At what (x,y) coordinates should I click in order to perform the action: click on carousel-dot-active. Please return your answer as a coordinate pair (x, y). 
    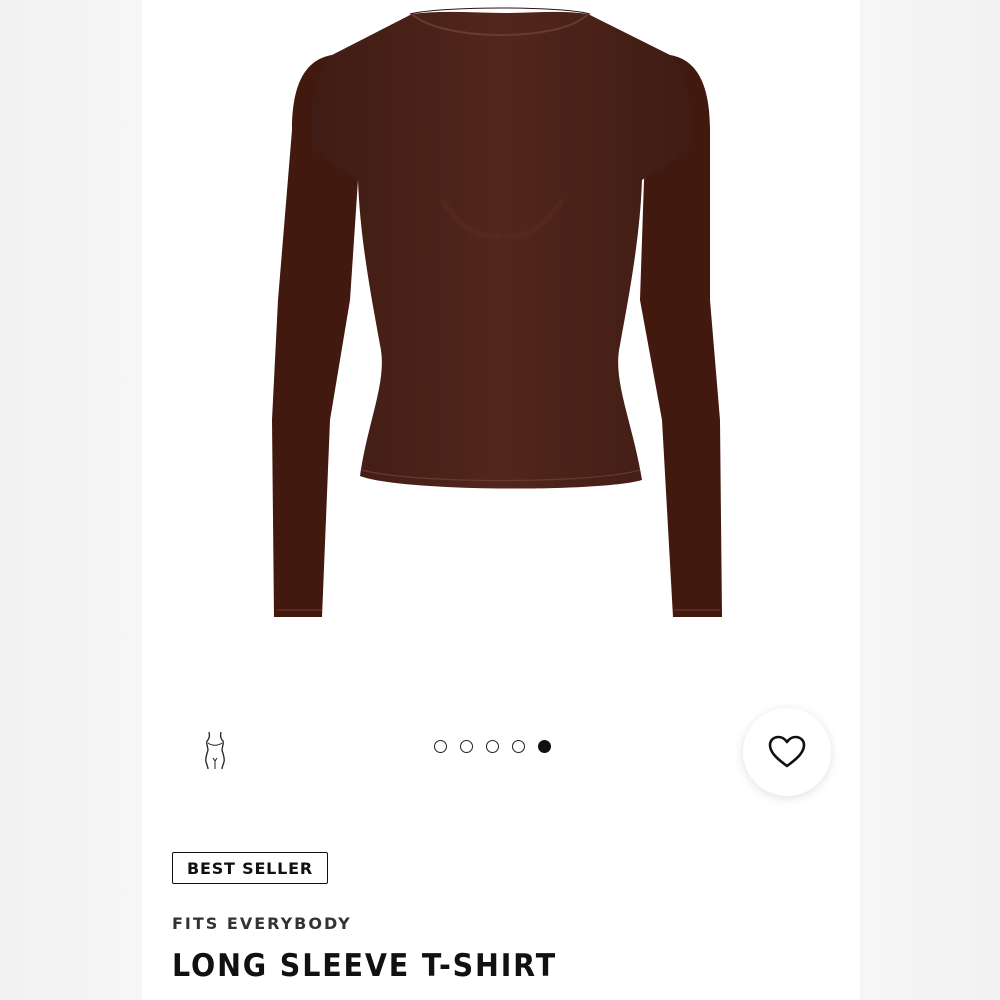
    Looking at the image, I should click on (544, 746).